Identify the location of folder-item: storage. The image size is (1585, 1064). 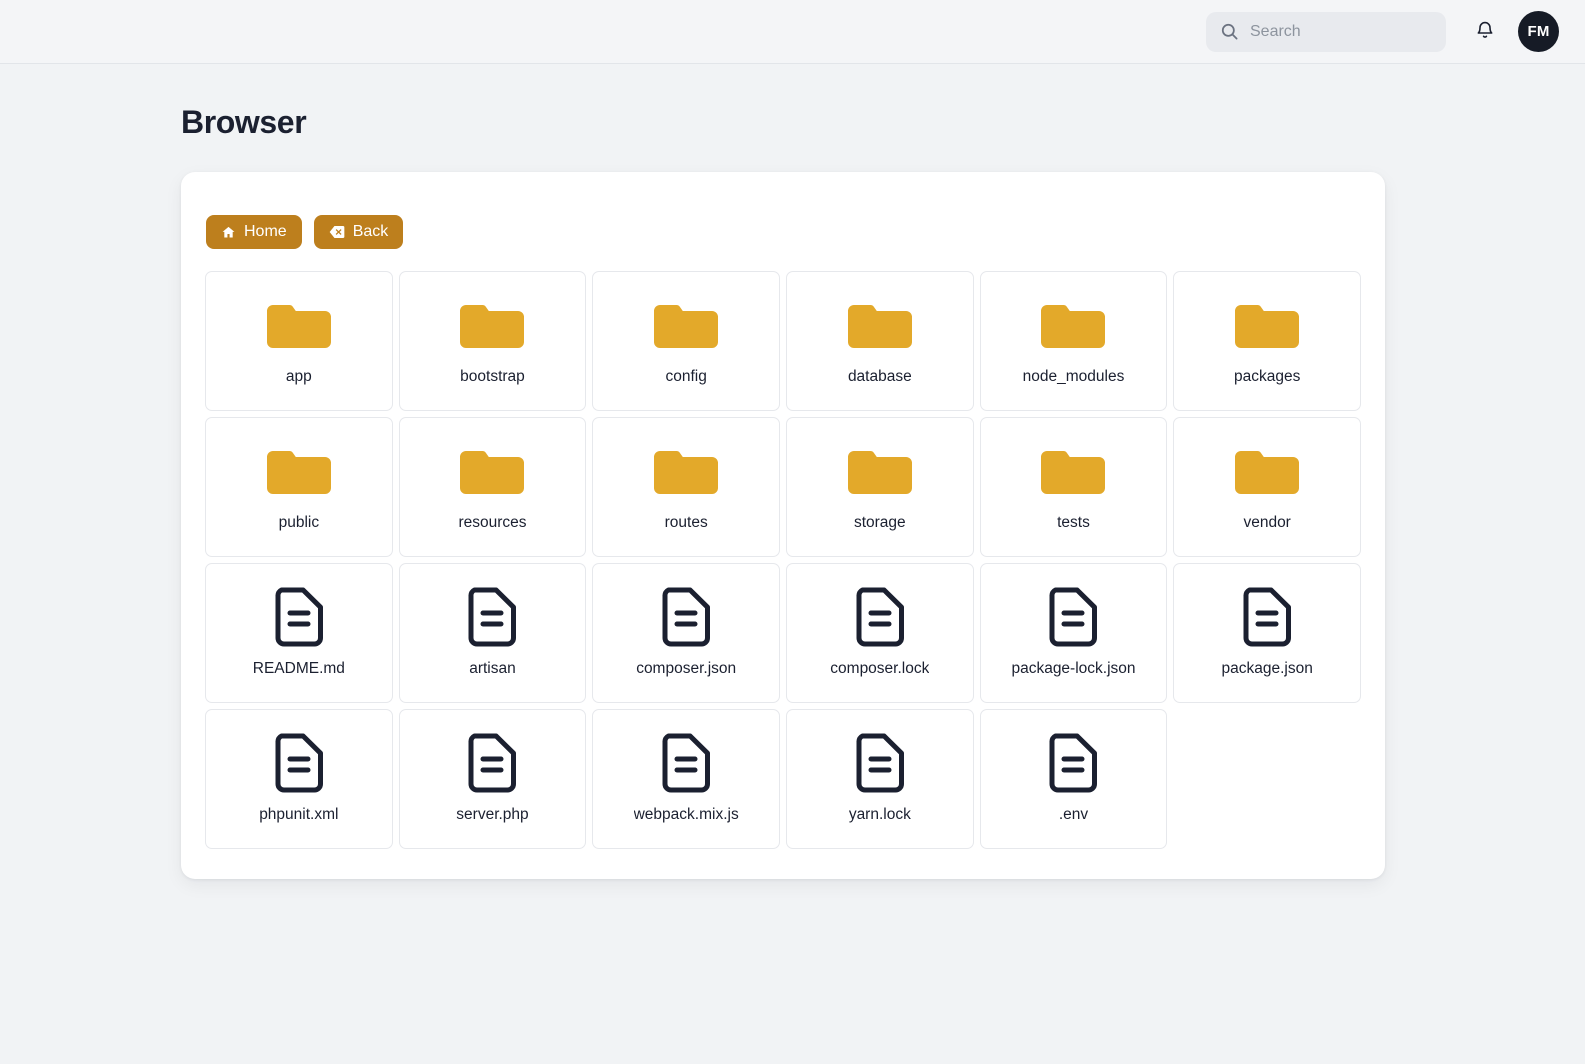
(880, 487).